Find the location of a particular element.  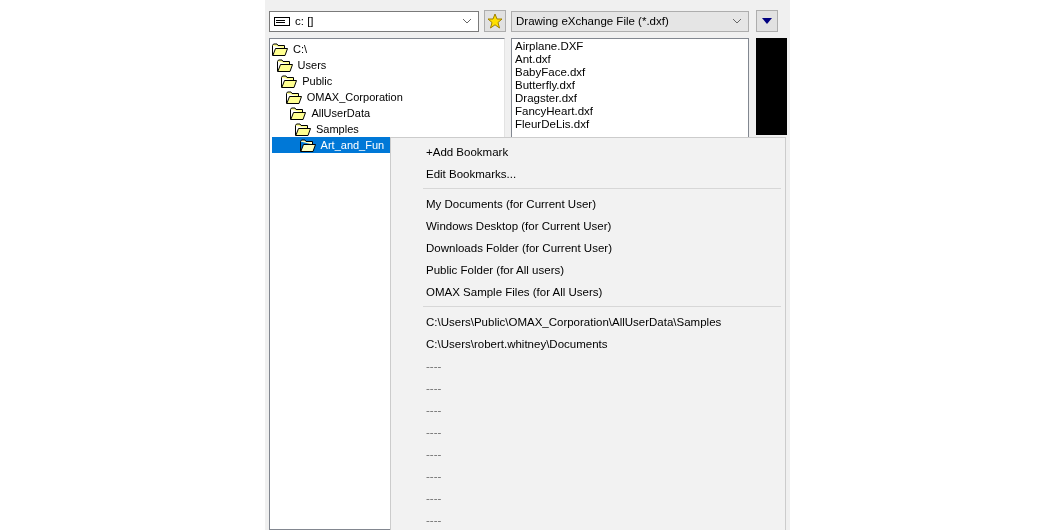

tree-item: C:\ is located at coordinates (388, 49).